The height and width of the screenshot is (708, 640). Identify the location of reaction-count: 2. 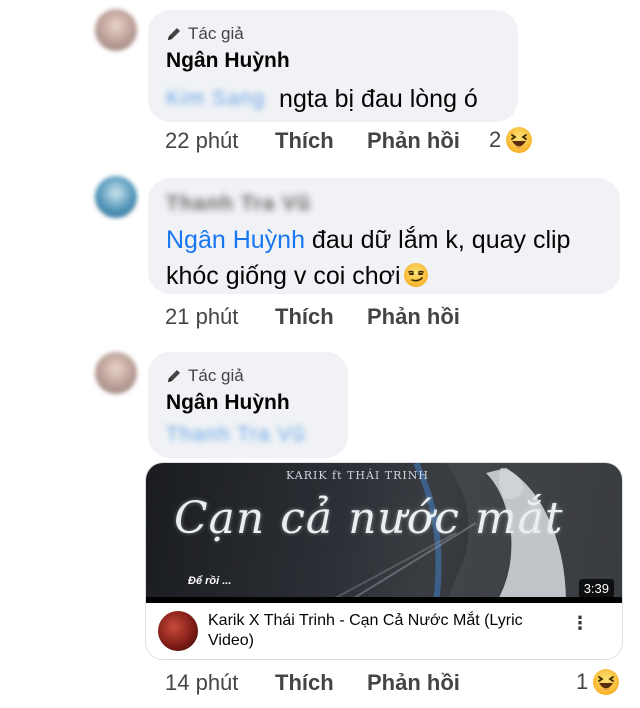
(511, 140).